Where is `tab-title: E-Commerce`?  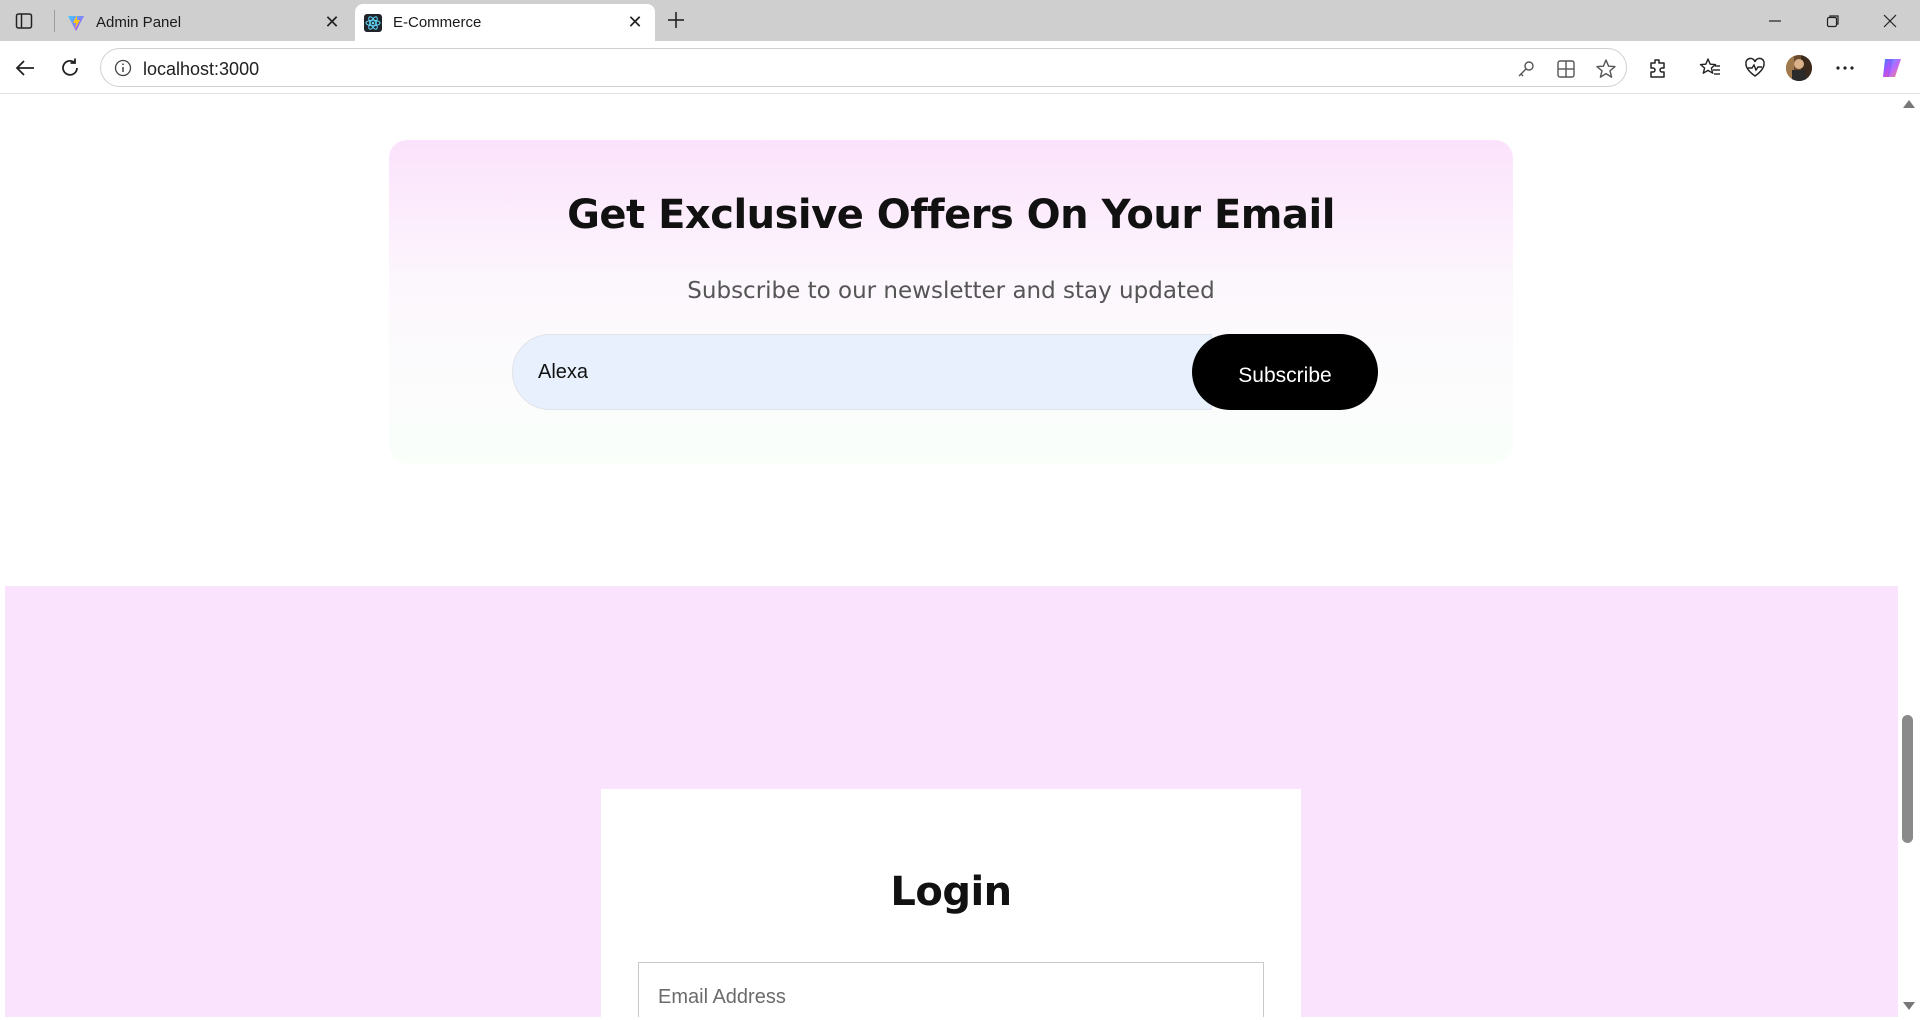 tab-title: E-Commerce is located at coordinates (437, 22).